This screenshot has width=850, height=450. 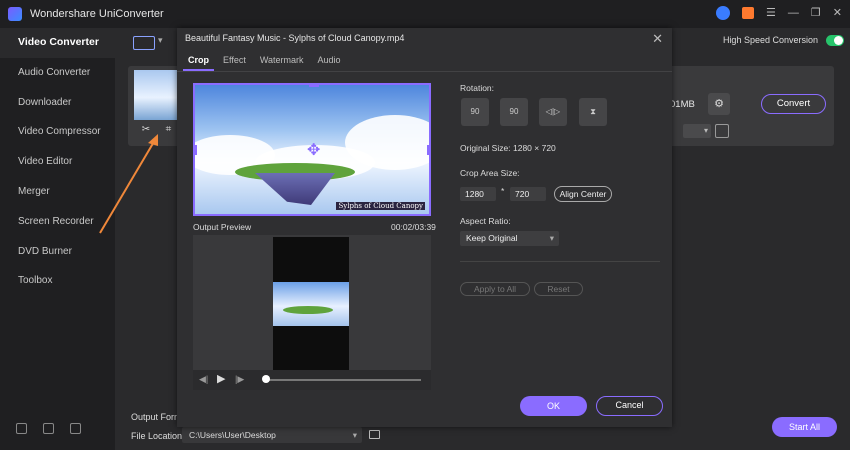 What do you see at coordinates (509, 238) in the screenshot?
I see `aspect-ratio-select: Keep Original` at bounding box center [509, 238].